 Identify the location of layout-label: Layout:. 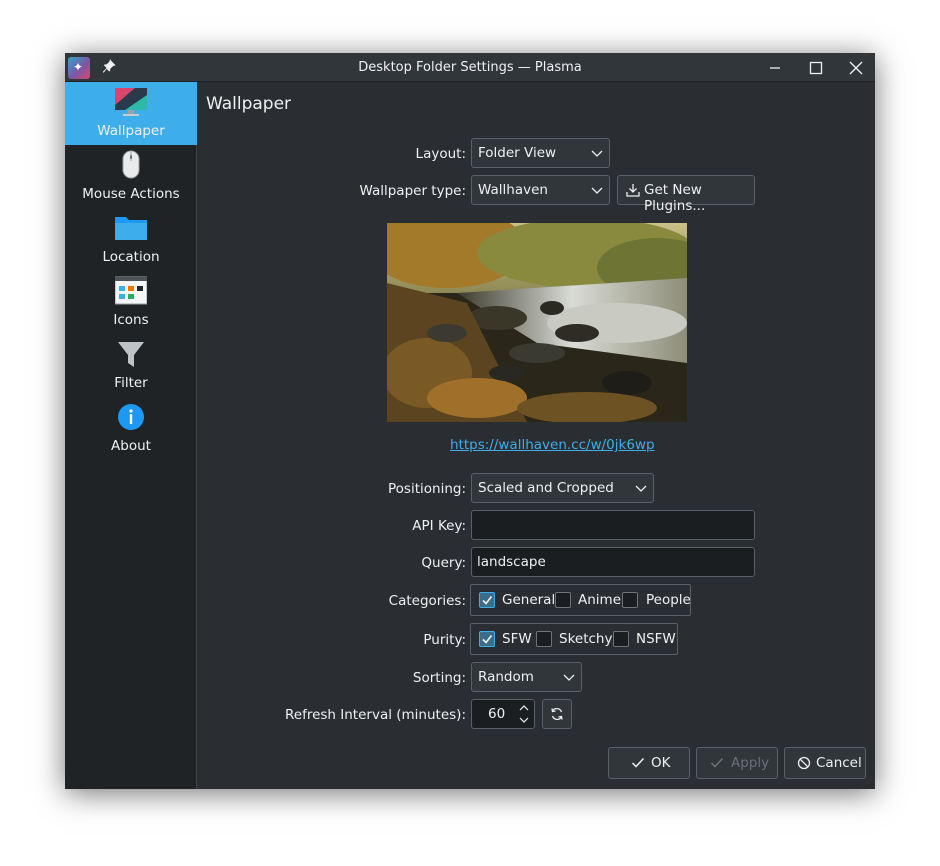
(440, 154).